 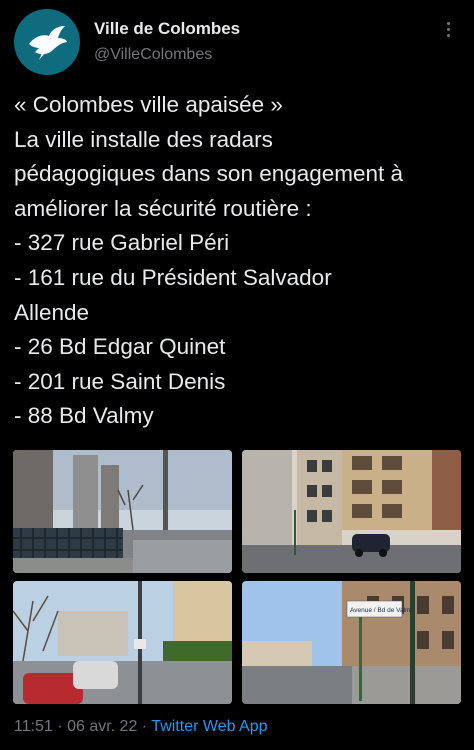 What do you see at coordinates (84, 416) in the screenshot?
I see `tweet-line: - 88 Bd Valmy` at bounding box center [84, 416].